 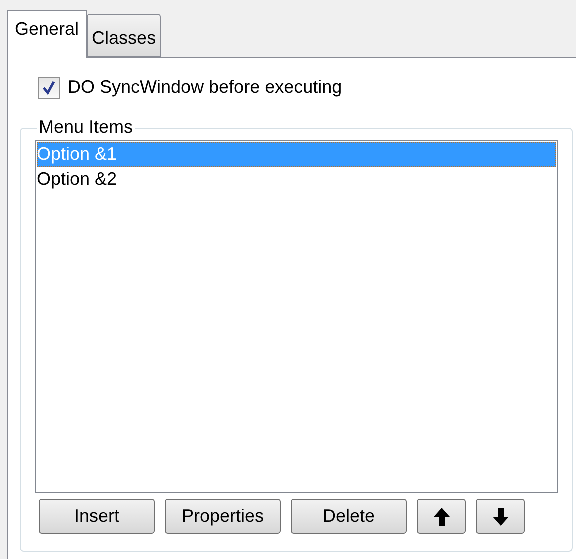 I want to click on check-icon, so click(x=49, y=87).